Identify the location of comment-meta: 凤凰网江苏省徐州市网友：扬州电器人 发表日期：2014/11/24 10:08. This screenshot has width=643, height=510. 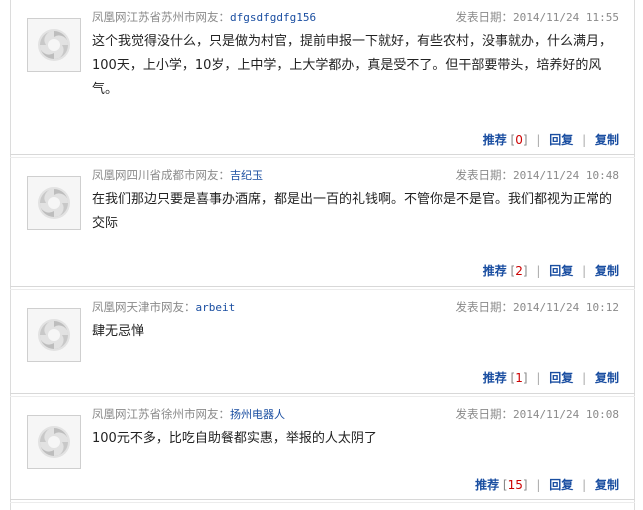
(355, 414).